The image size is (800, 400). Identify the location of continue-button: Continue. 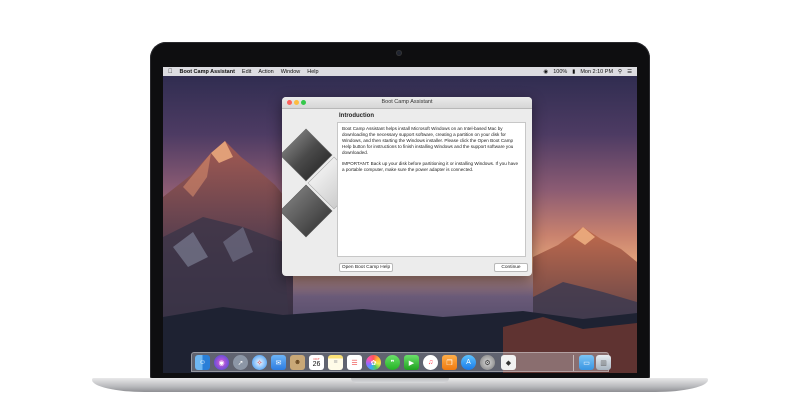
(511, 267).